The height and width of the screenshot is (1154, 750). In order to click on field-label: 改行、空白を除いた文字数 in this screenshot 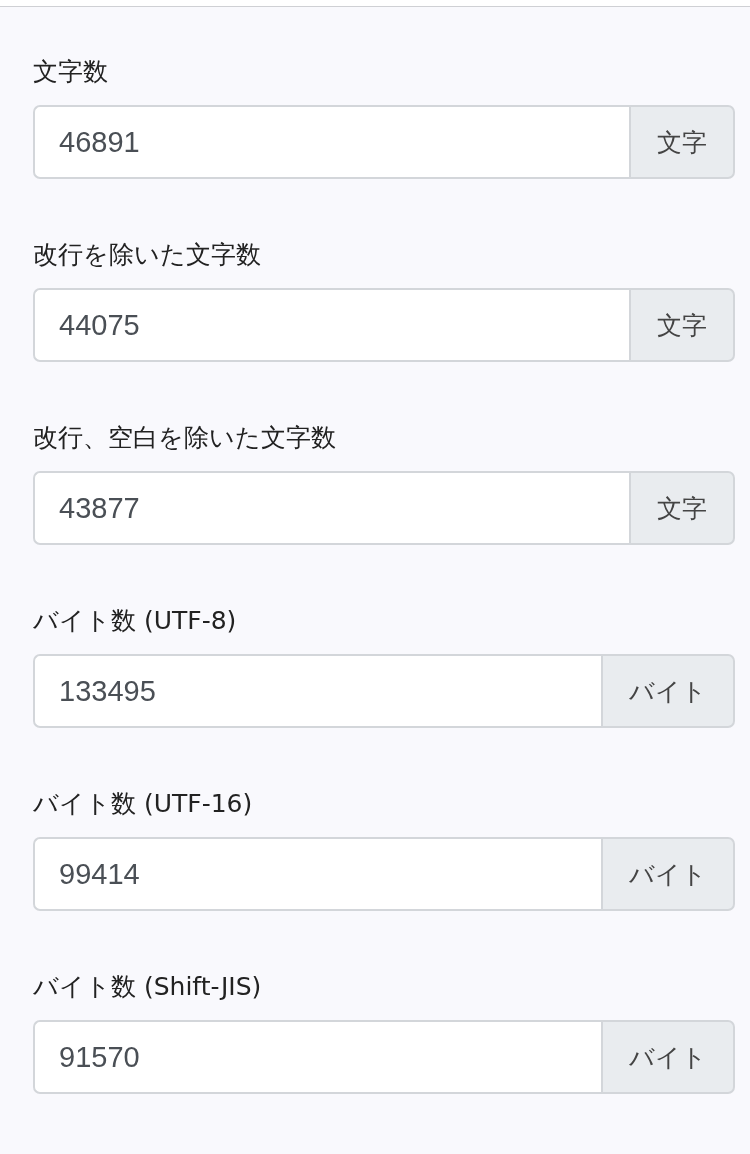, I will do `click(185, 438)`.